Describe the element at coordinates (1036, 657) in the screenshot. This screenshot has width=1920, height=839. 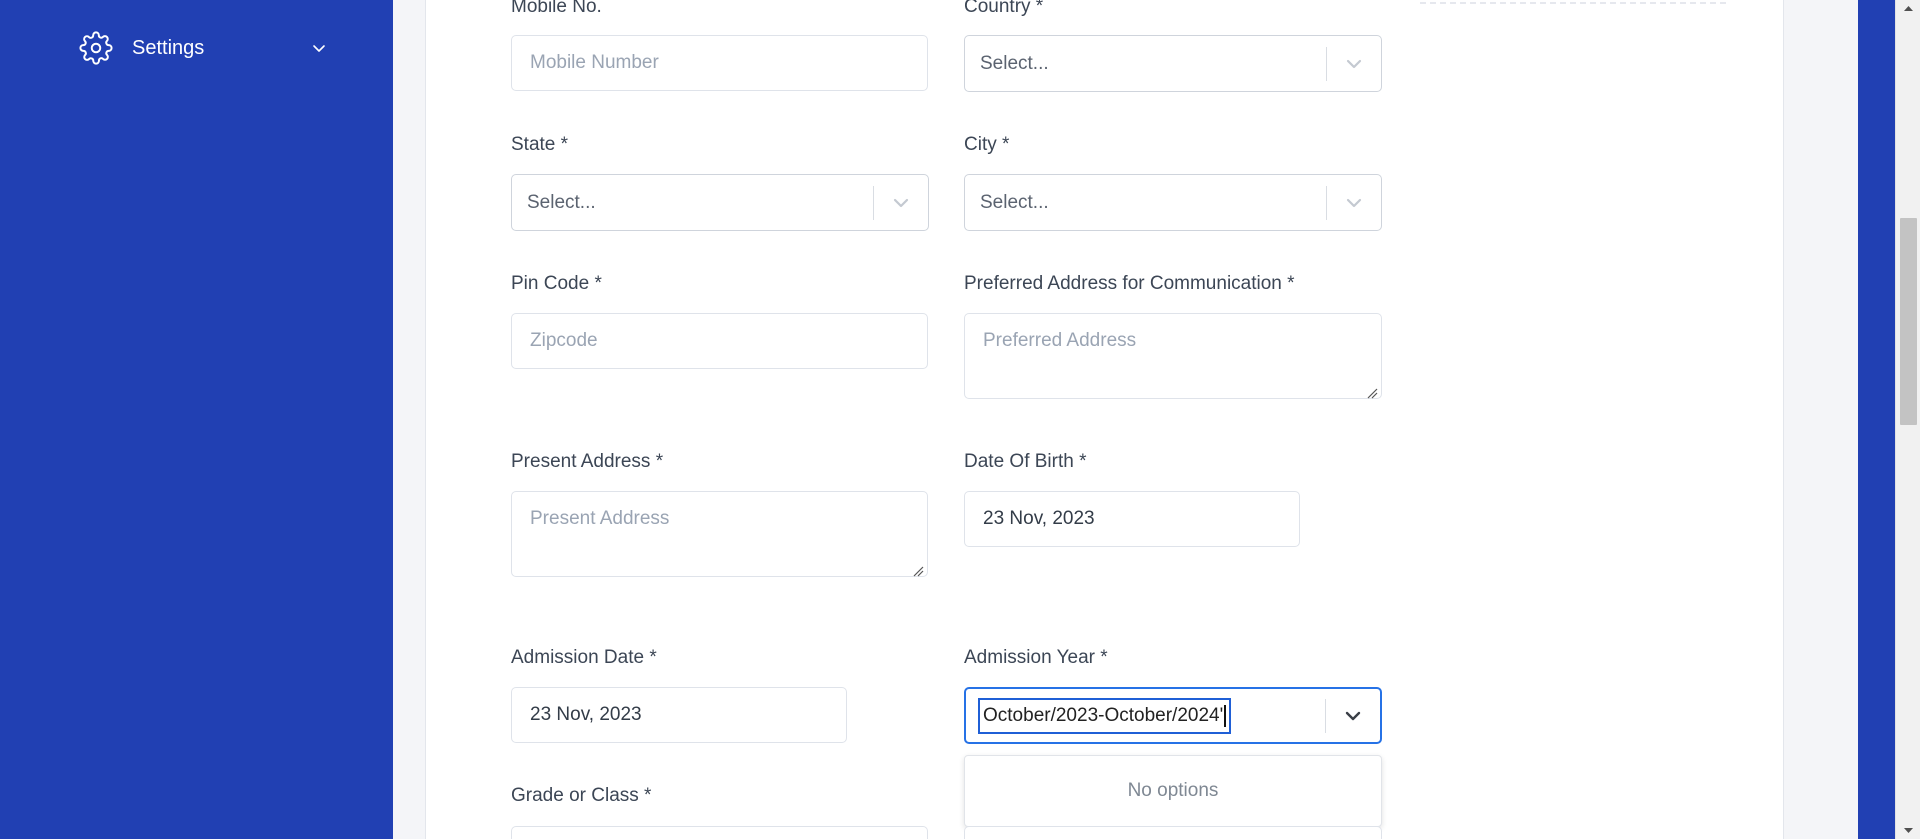
I see `admission-year-label: Admission Year *` at that location.